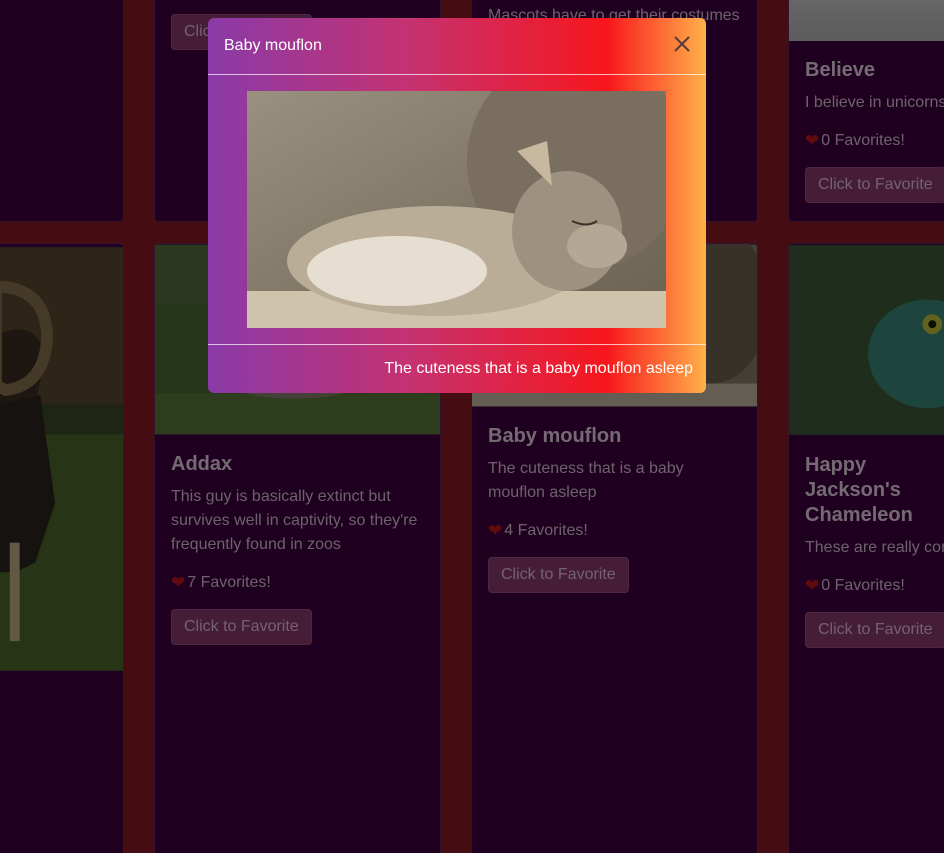 The height and width of the screenshot is (853, 944). I want to click on modal-header: Baby mouflon, so click(457, 46).